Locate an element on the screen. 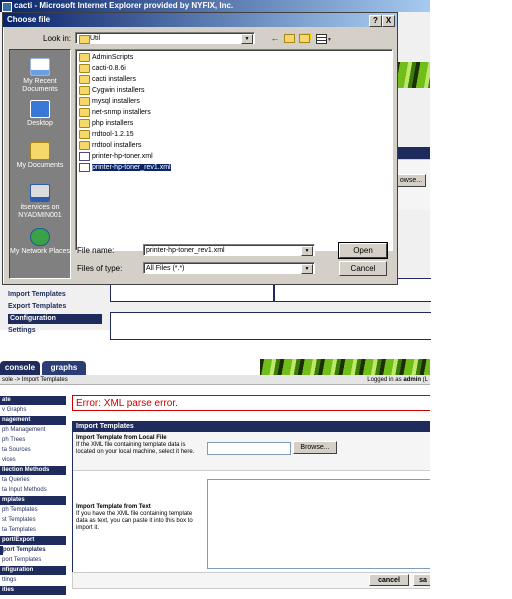  up-folder-icon is located at coordinates (289, 38).